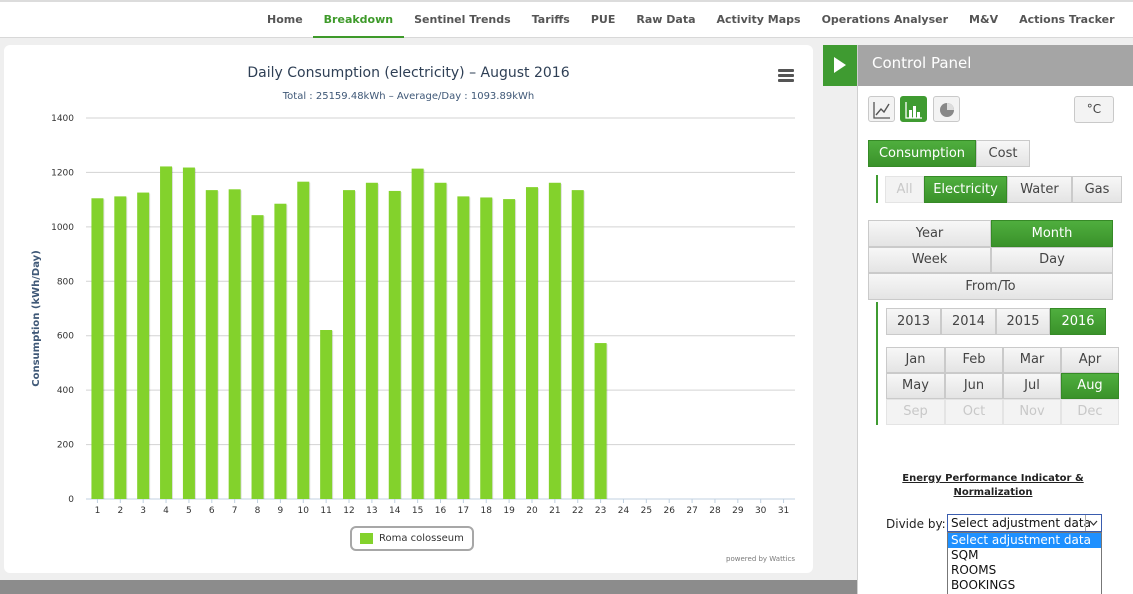 The width and height of the screenshot is (1133, 594). What do you see at coordinates (904, 189) in the screenshot?
I see `tab-all: All` at bounding box center [904, 189].